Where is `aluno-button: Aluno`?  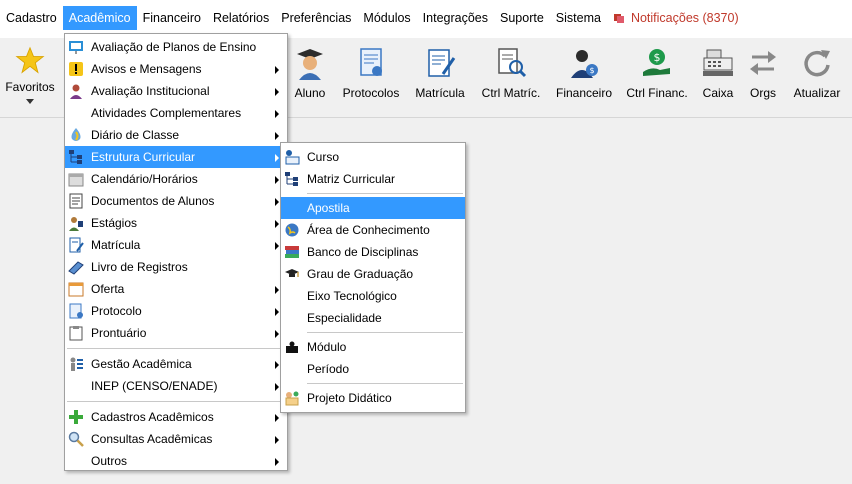 aluno-button: Aluno is located at coordinates (310, 73).